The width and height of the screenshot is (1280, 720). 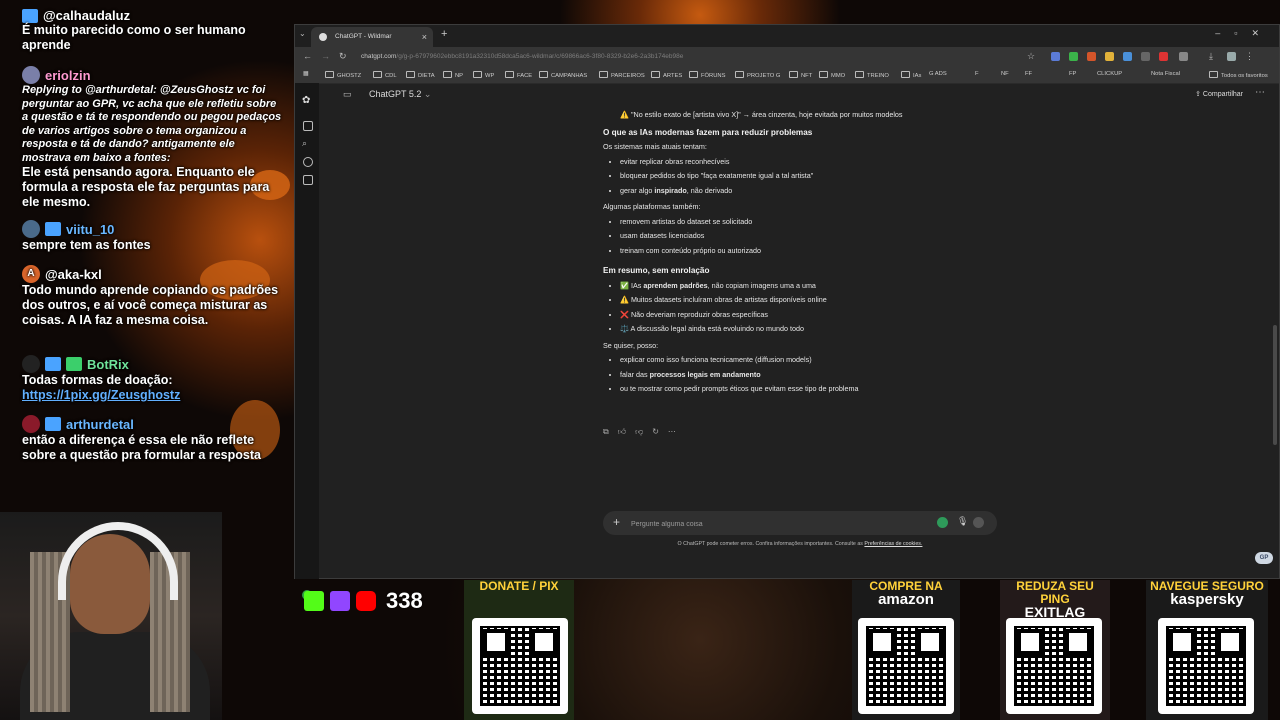 What do you see at coordinates (1211, 56) in the screenshot?
I see `download-icon: ⤓` at bounding box center [1211, 56].